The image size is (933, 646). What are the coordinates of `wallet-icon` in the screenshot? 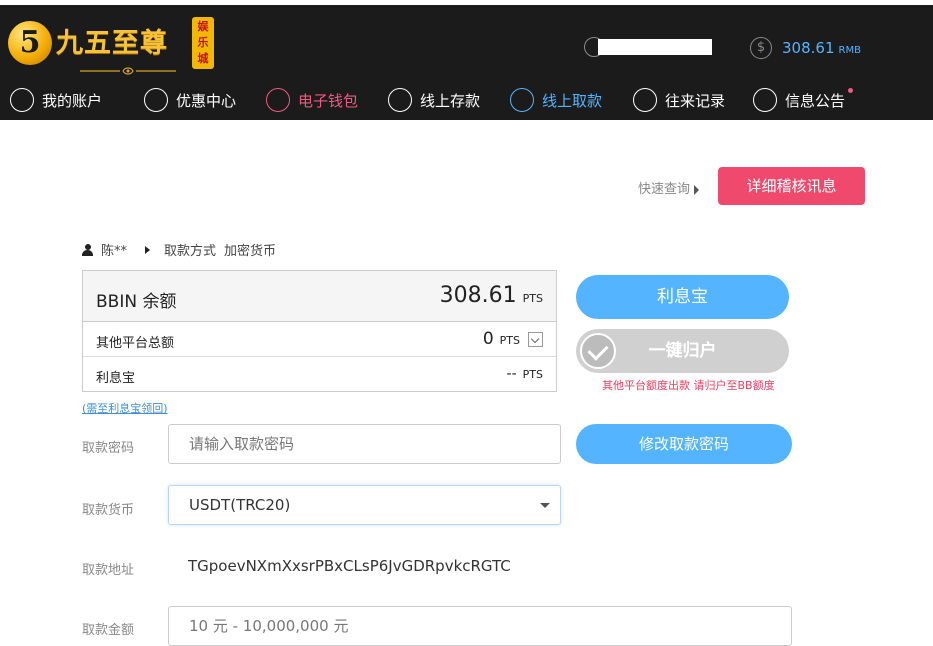 It's located at (278, 100).